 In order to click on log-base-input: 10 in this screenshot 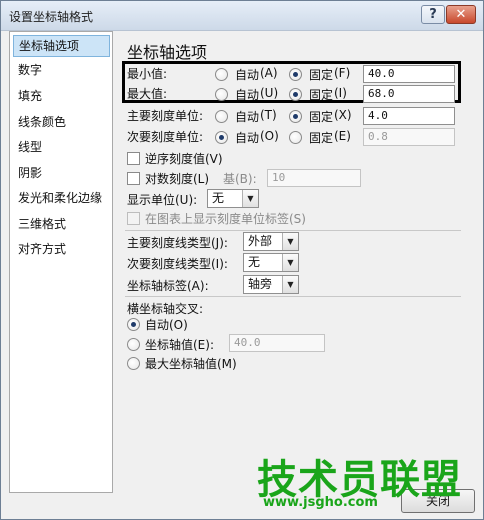, I will do `click(314, 178)`.